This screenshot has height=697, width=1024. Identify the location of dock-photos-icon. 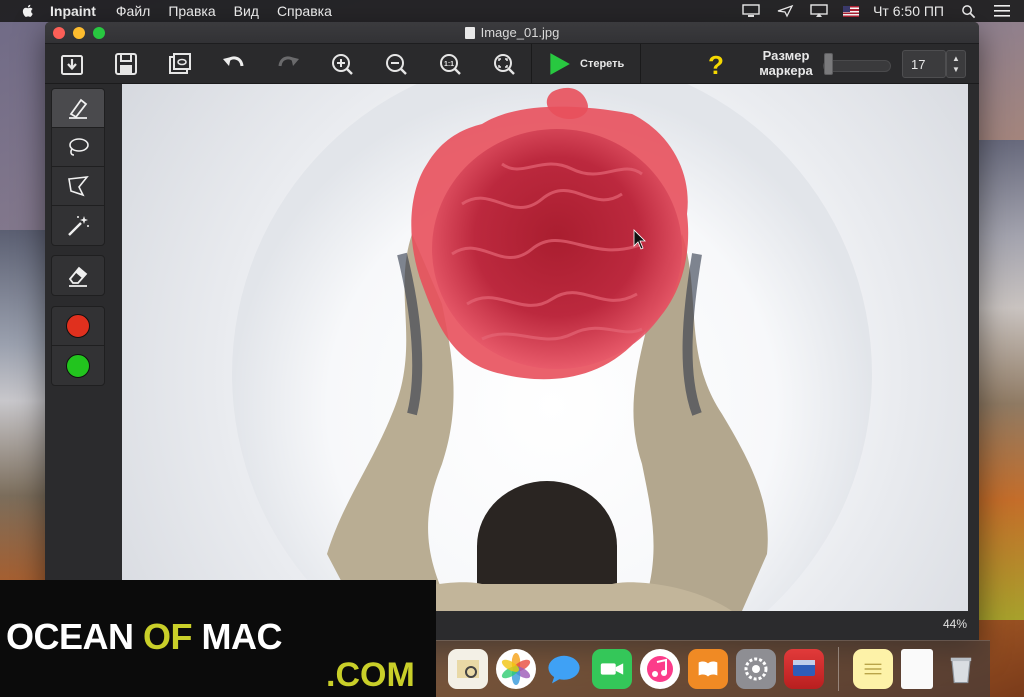
(516, 669).